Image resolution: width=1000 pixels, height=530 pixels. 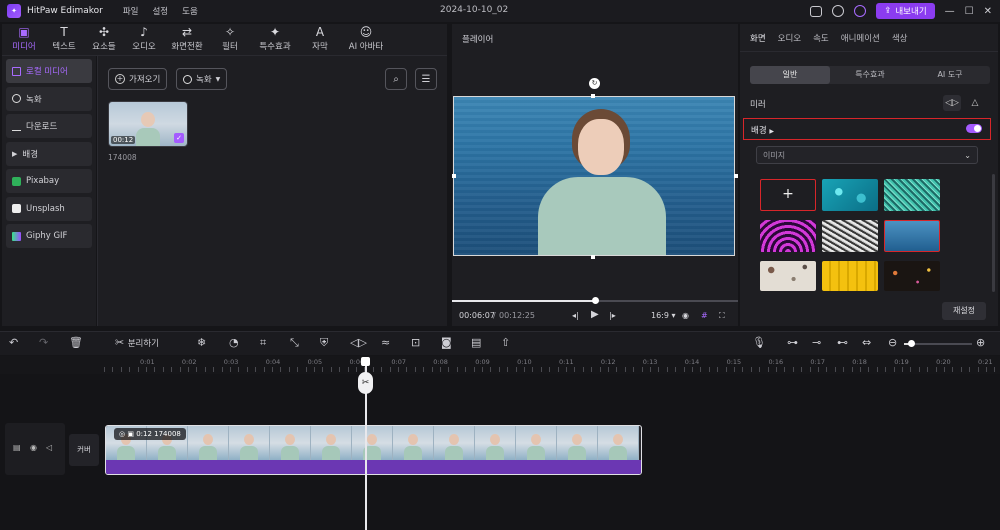 I want to click on microphone-icon: 🎙, so click(x=759, y=343).